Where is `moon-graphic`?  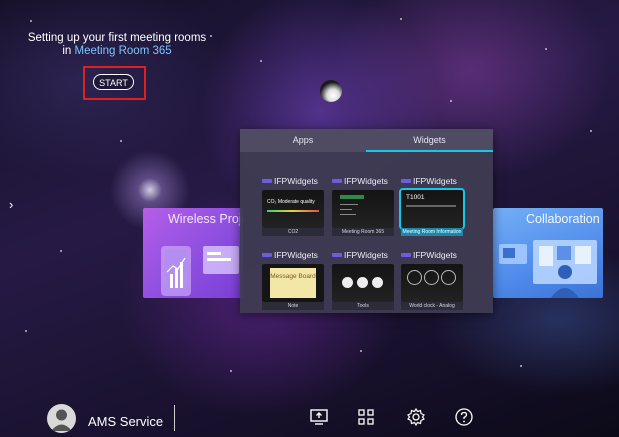
moon-graphic is located at coordinates (331, 91).